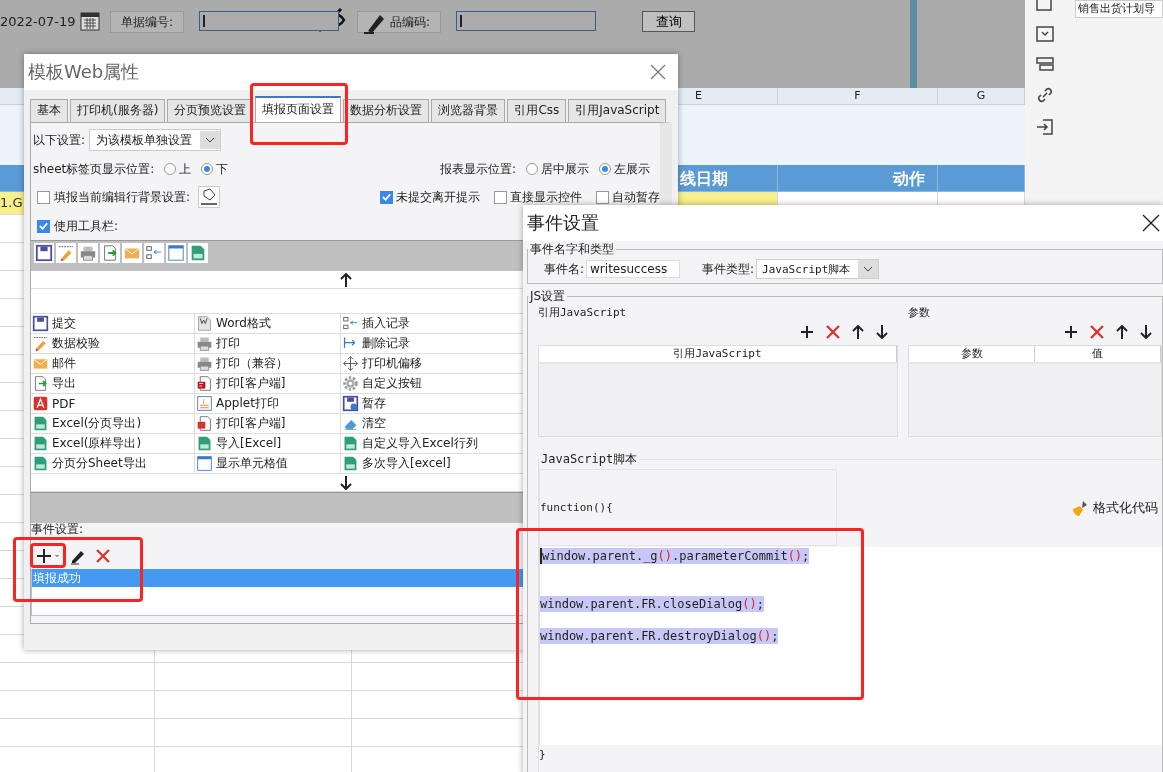  What do you see at coordinates (38, 21) in the screenshot?
I see `date-text: 2022-07-19` at bounding box center [38, 21].